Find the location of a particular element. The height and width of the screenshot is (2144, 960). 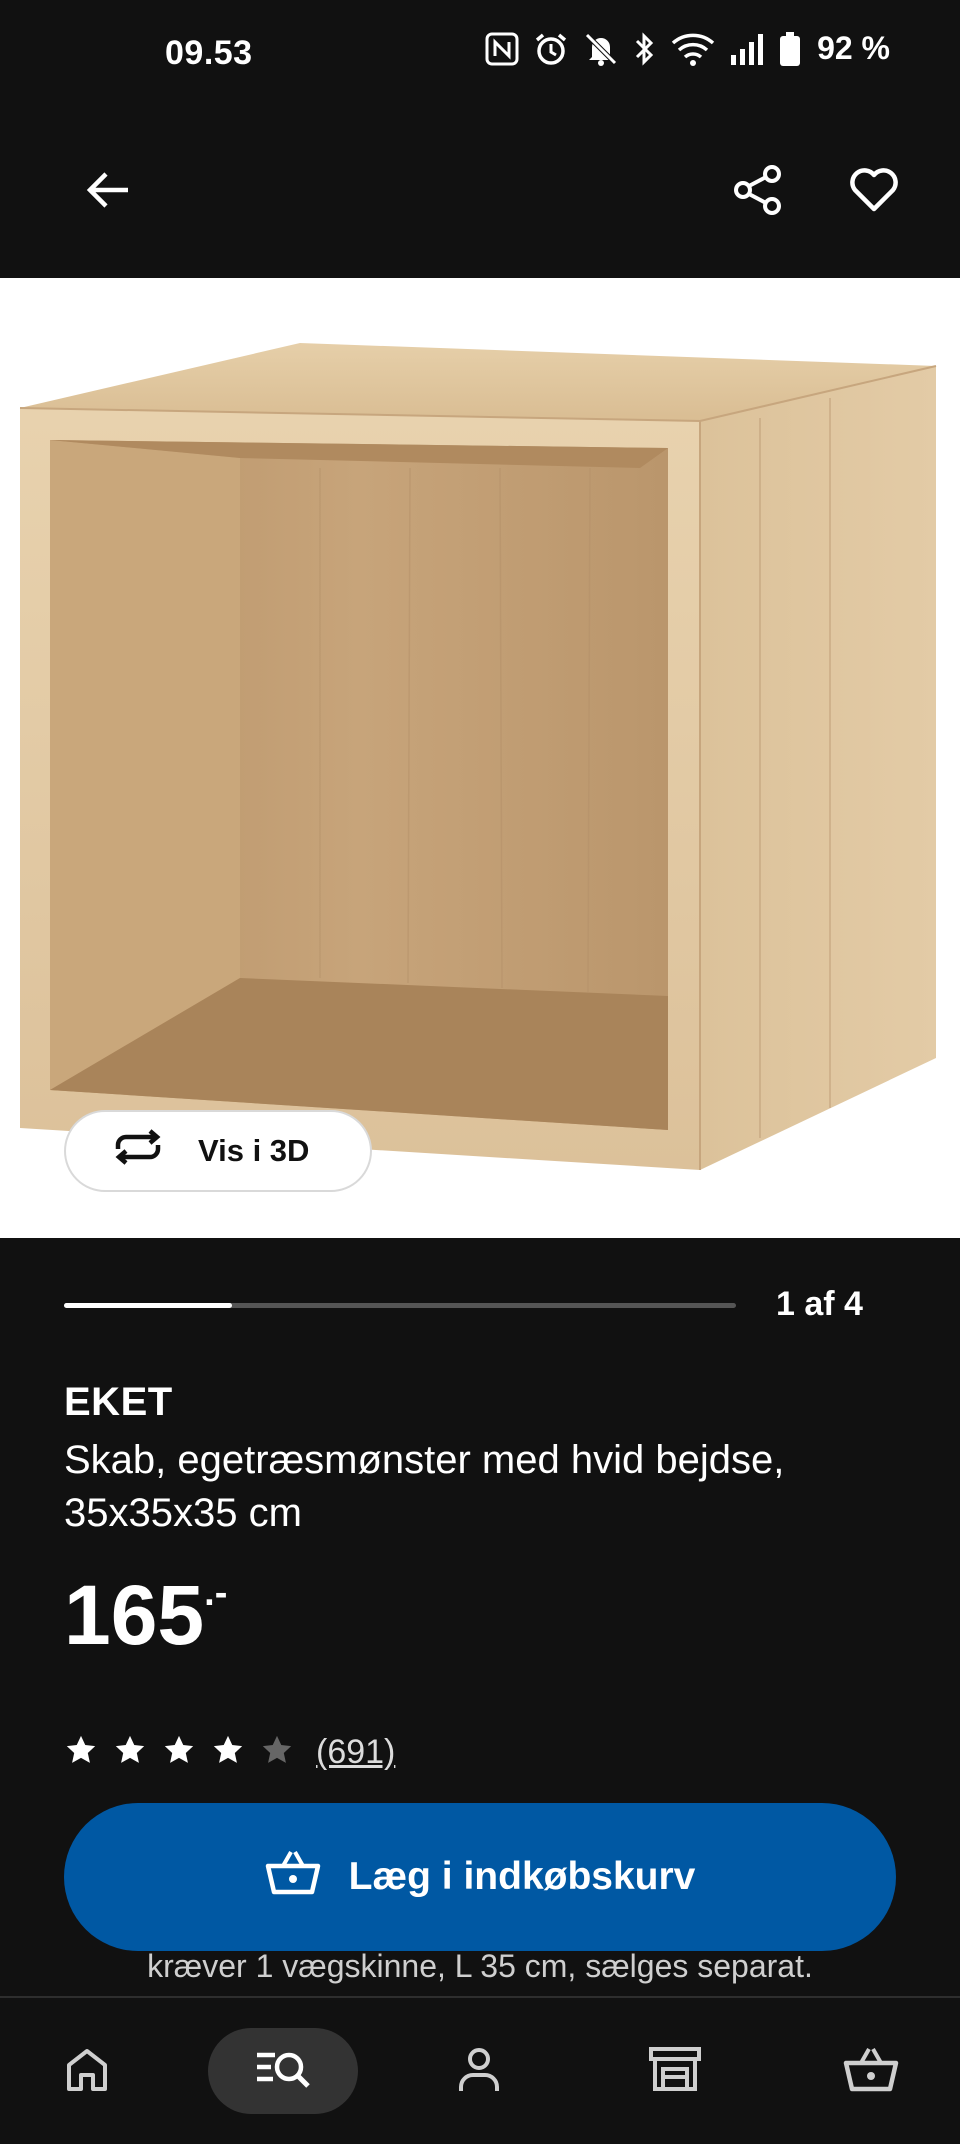

view-3d-button: Vis i 3D is located at coordinates (218, 1151).